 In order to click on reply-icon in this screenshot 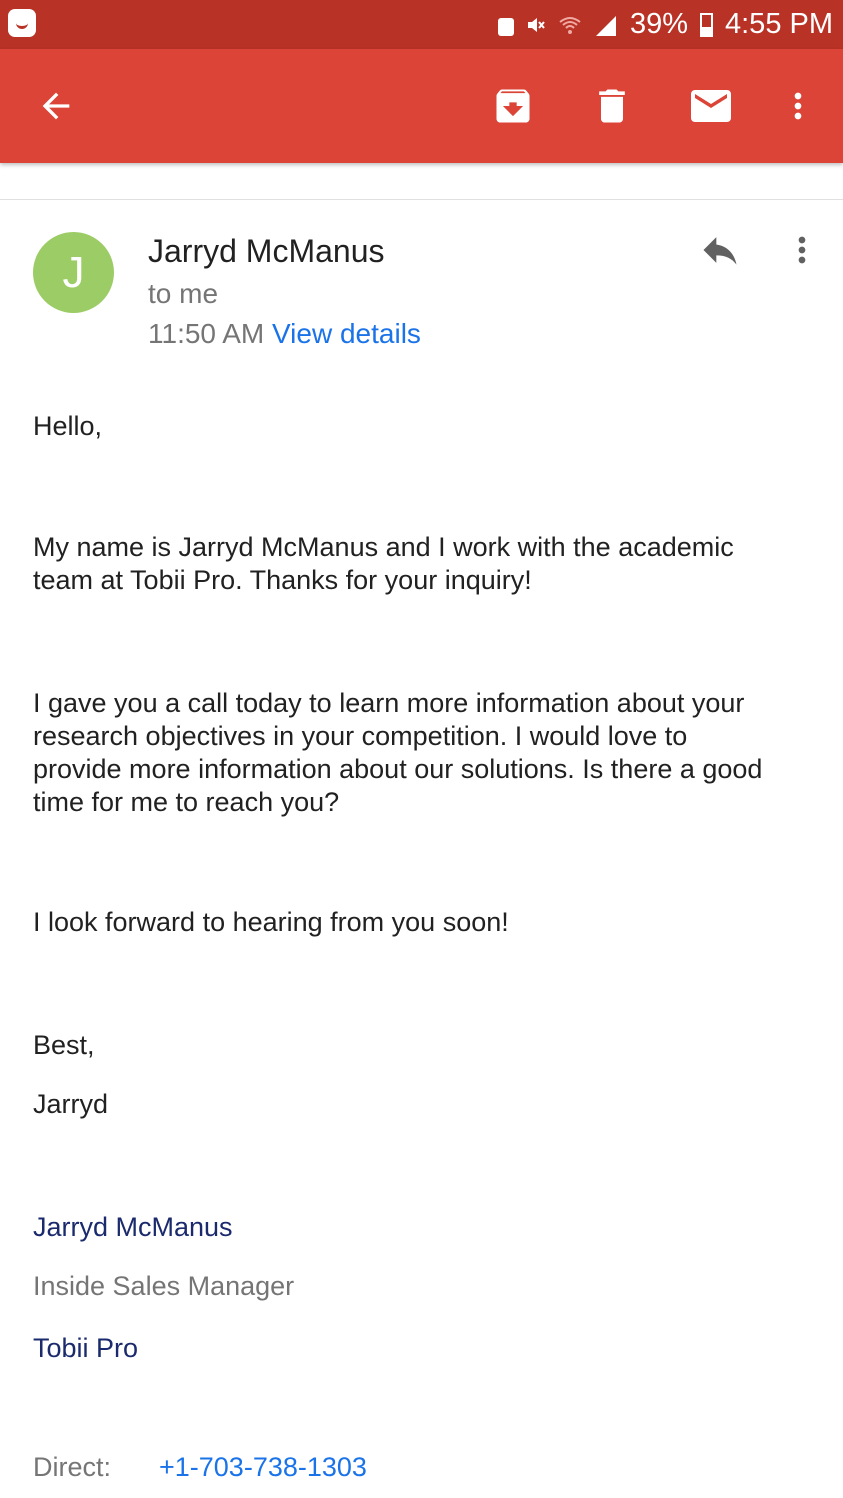, I will do `click(720, 251)`.